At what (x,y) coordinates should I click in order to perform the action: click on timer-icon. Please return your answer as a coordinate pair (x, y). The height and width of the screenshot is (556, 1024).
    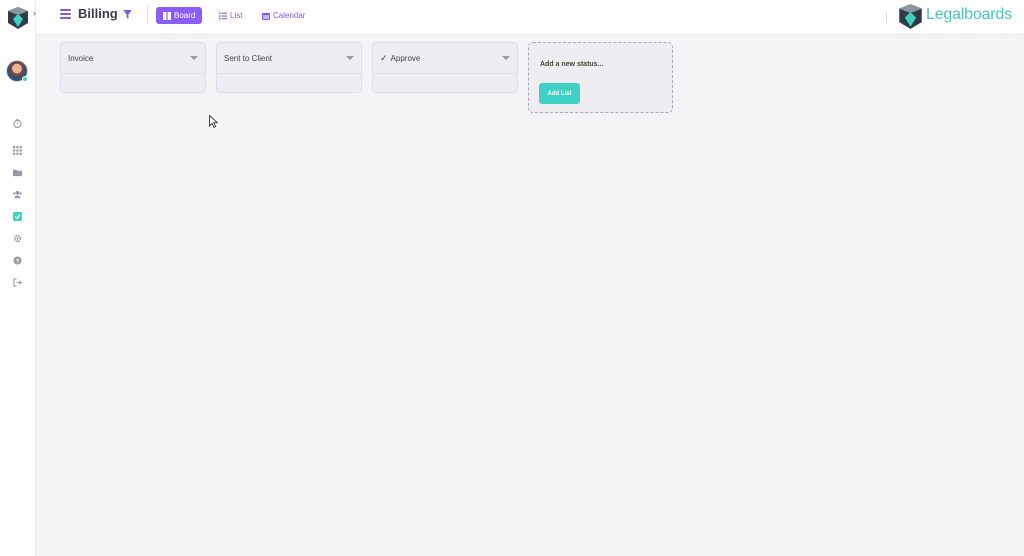
    Looking at the image, I should click on (17, 123).